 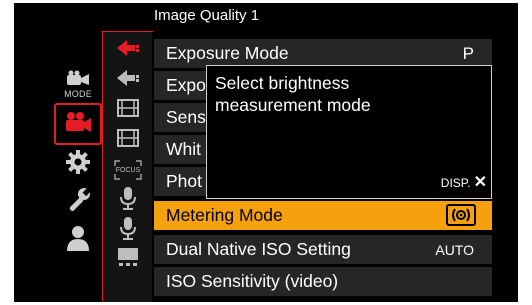 I want to click on red-double-arrow-icon, so click(x=128, y=50).